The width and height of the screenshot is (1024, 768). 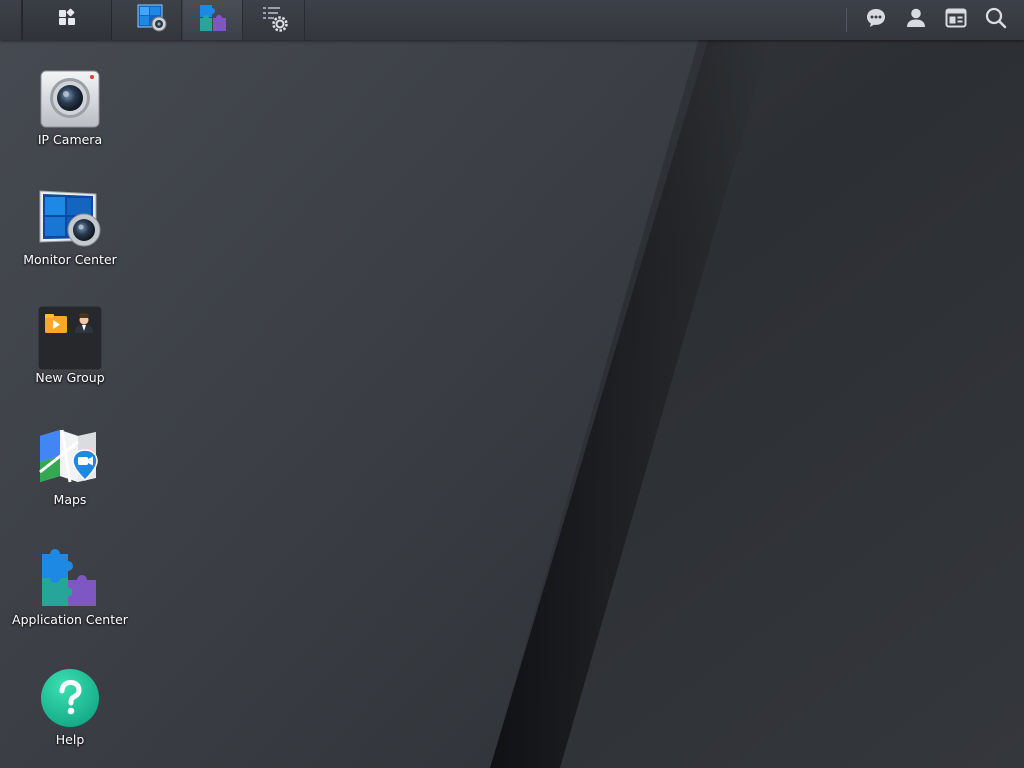 I want to click on taskbar-separator, so click(x=846, y=20).